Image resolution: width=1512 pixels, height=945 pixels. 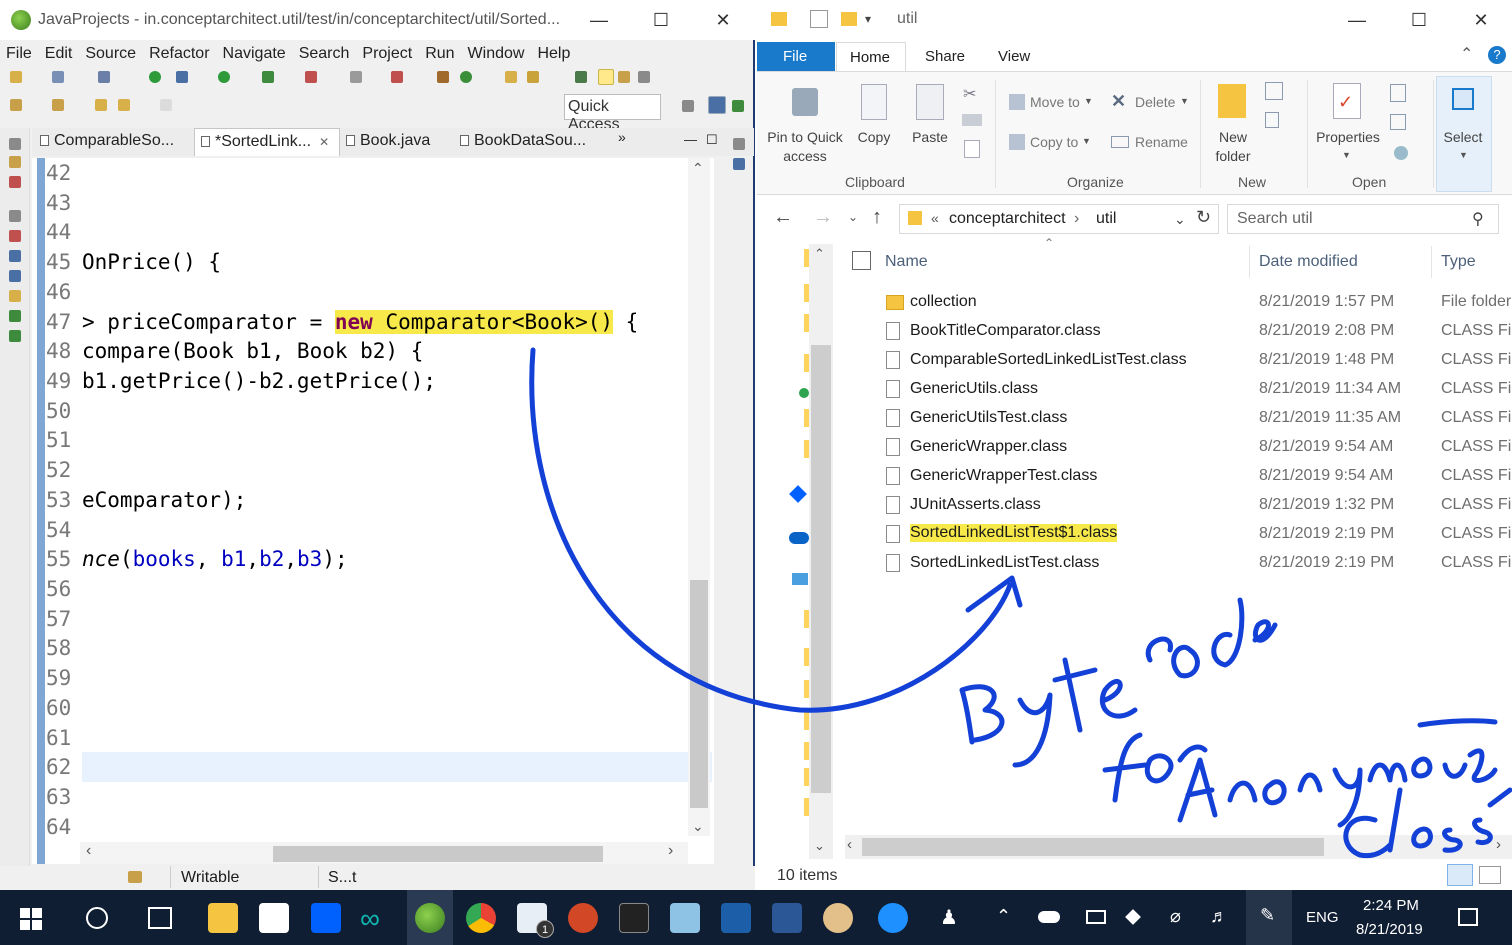 What do you see at coordinates (699, 694) in the screenshot?
I see `editor-vertical-scroll-thumb` at bounding box center [699, 694].